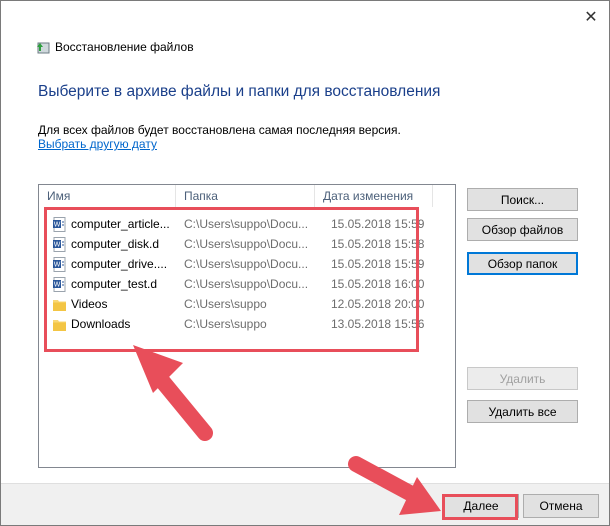 The width and height of the screenshot is (610, 526). What do you see at coordinates (374, 196) in the screenshot?
I see `column-header-date: Дата изменения` at bounding box center [374, 196].